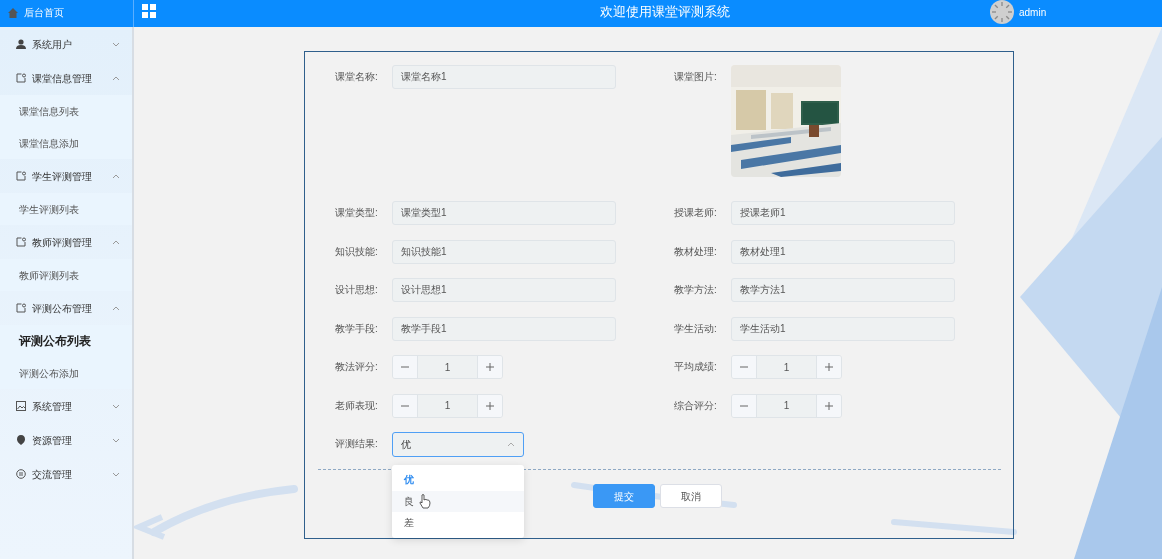 The height and width of the screenshot is (559, 1162). I want to click on text-field: 课堂类型1, so click(504, 213).